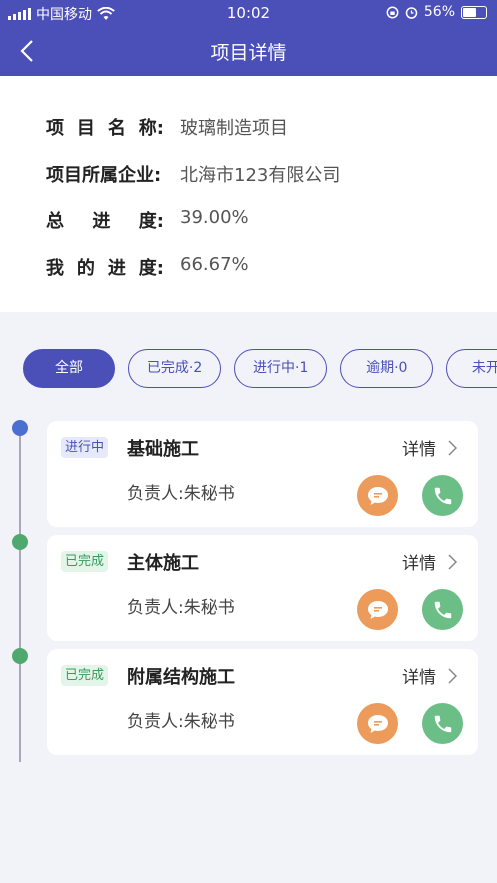  What do you see at coordinates (85, 447) in the screenshot?
I see `status-badge: 进行中` at bounding box center [85, 447].